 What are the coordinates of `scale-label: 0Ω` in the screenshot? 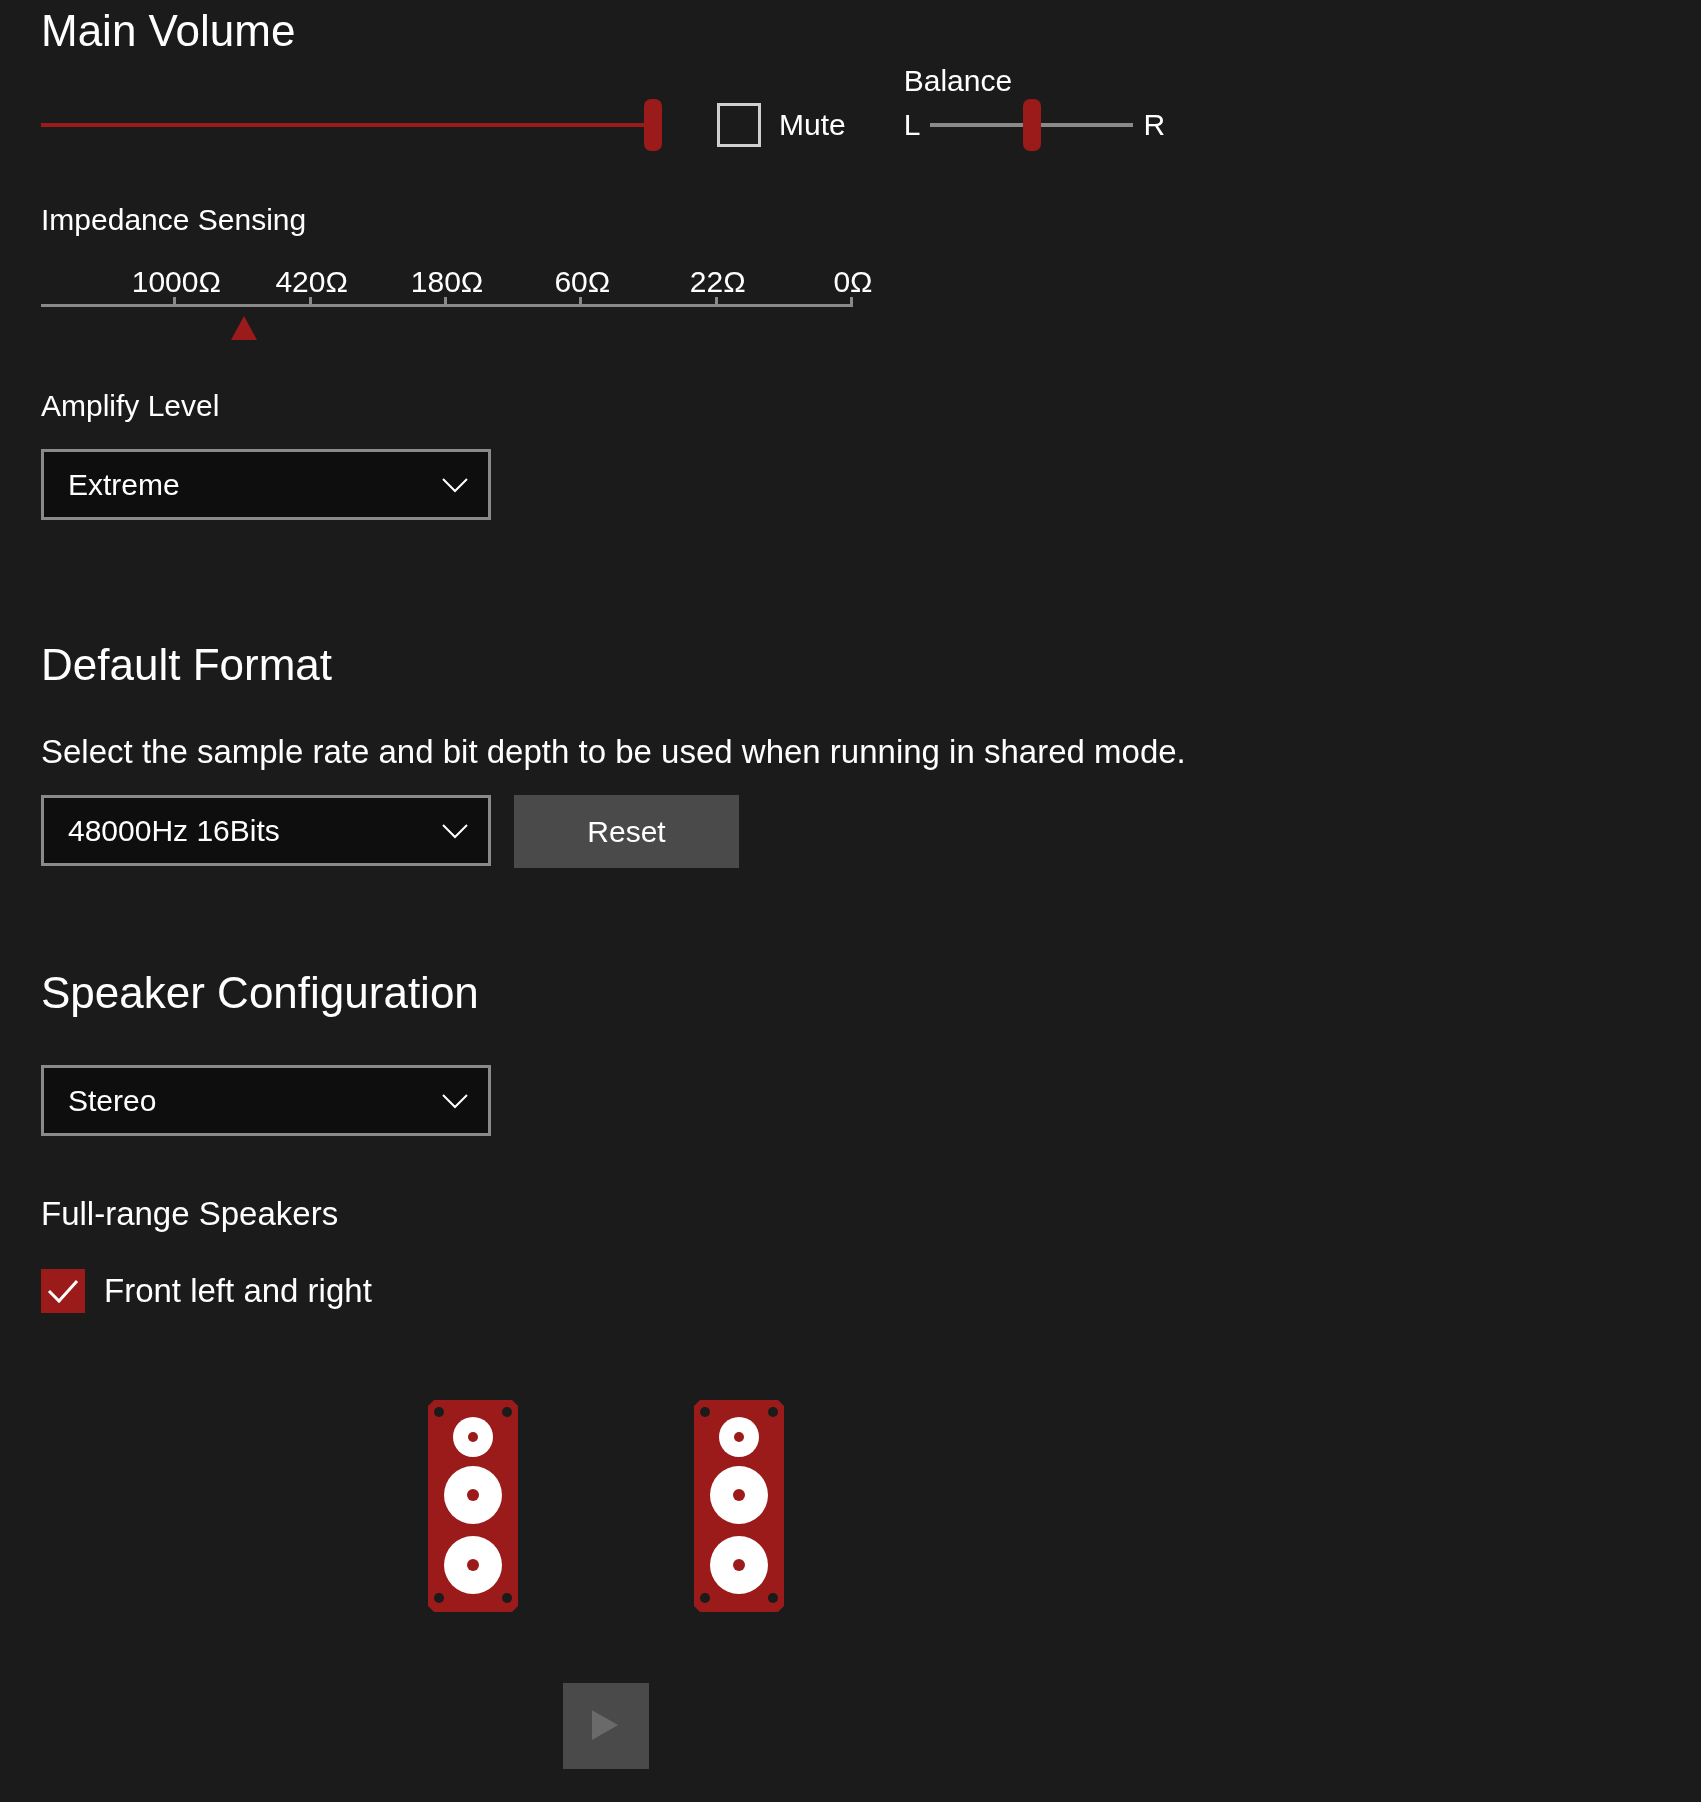 It's located at (853, 282).